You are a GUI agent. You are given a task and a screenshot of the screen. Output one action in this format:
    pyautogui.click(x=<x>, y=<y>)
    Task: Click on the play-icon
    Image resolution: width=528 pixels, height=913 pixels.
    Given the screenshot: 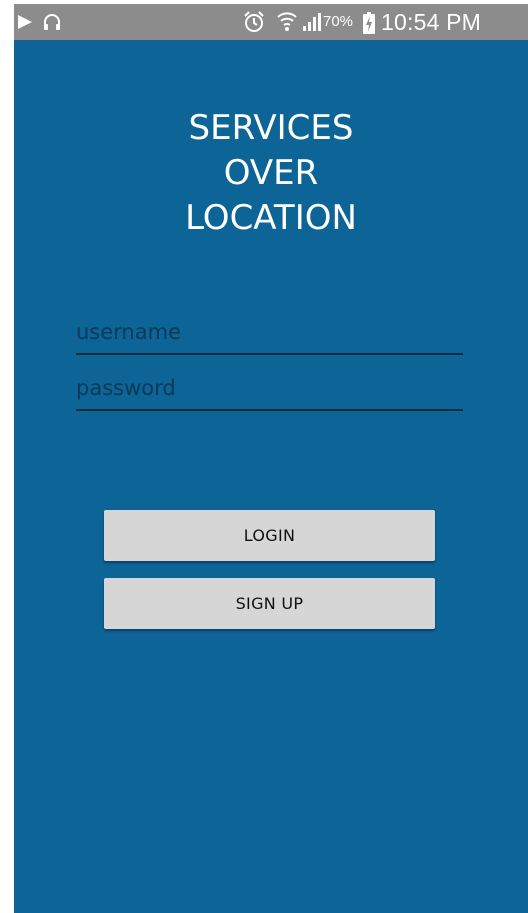 What is the action you would take?
    pyautogui.click(x=25, y=22)
    